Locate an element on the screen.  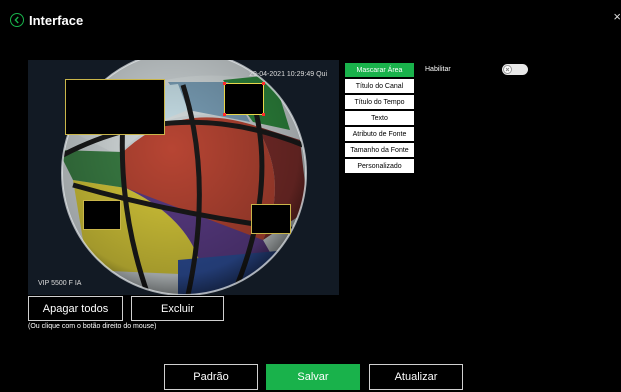
menu-item-personalizado: Personalizado is located at coordinates (379, 166).